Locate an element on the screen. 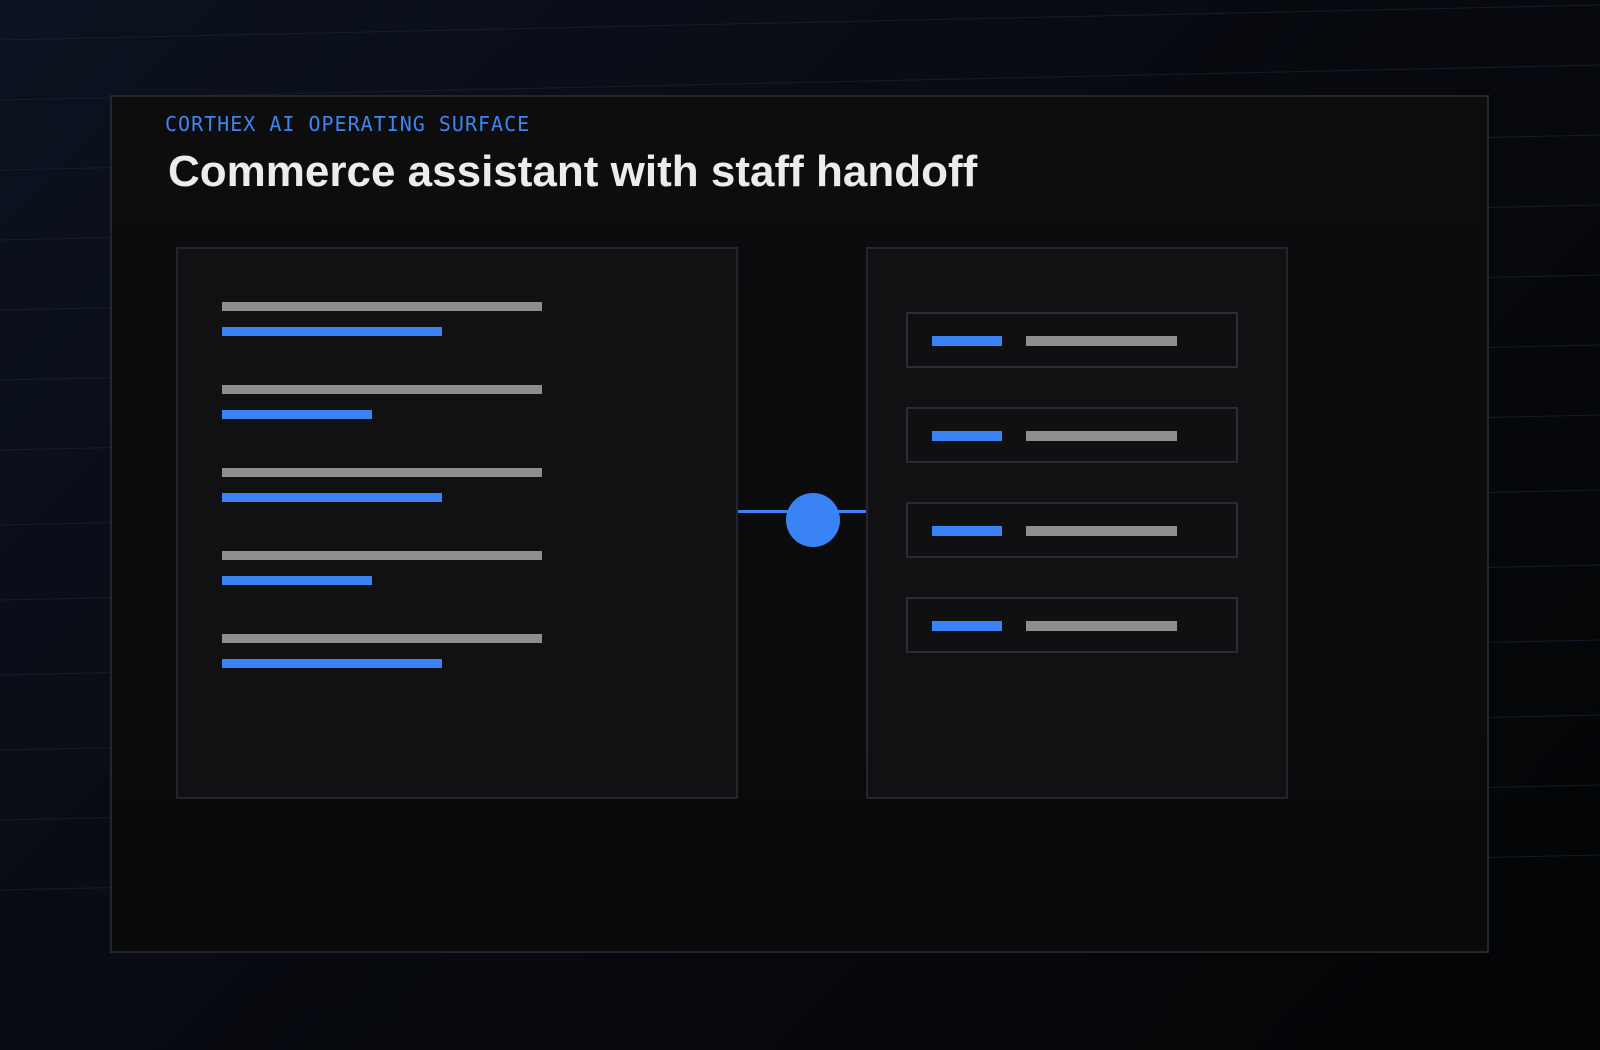 The height and width of the screenshot is (1050, 1600). handoff-node-circle is located at coordinates (813, 520).